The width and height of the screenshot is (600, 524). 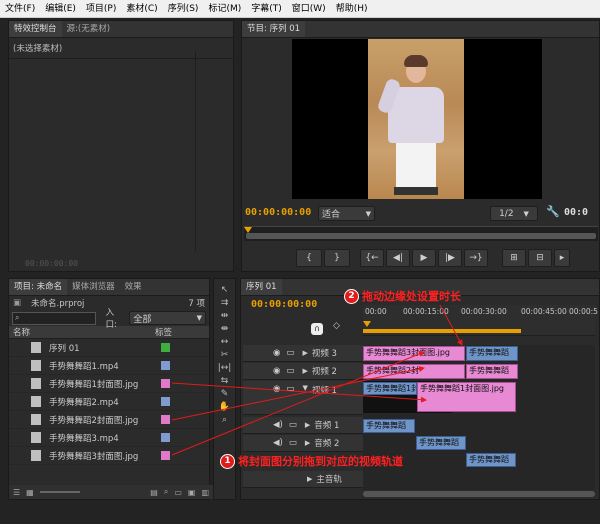 I want to click on track-header-v2: ◉ ▭ ▶ 视频 2, so click(x=303, y=371).